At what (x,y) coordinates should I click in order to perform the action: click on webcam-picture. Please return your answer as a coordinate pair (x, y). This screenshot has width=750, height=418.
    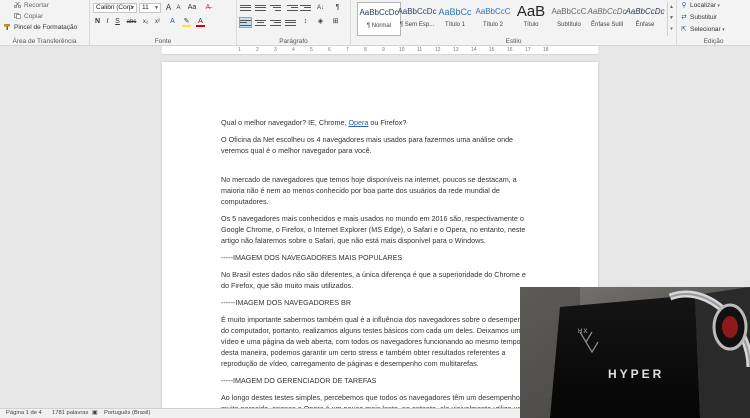
    Looking at the image, I should click on (635, 352).